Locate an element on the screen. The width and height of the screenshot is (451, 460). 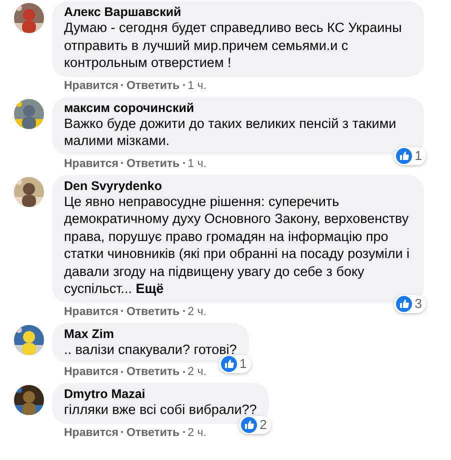
author-link: Алекс Варшавский is located at coordinates (238, 12).